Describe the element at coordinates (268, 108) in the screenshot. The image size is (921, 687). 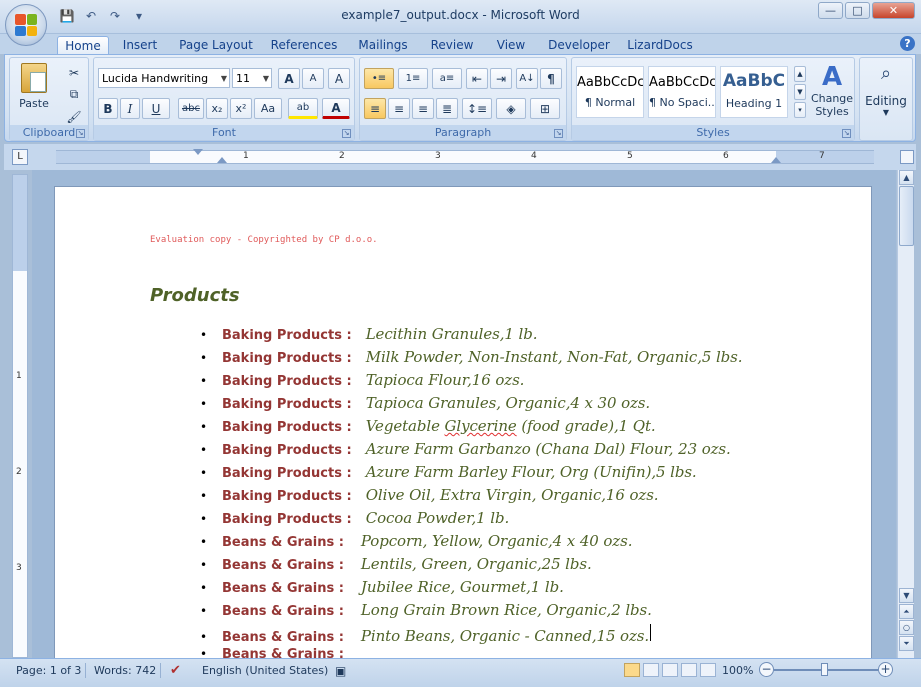
I see `change-case-button: Aa` at that location.